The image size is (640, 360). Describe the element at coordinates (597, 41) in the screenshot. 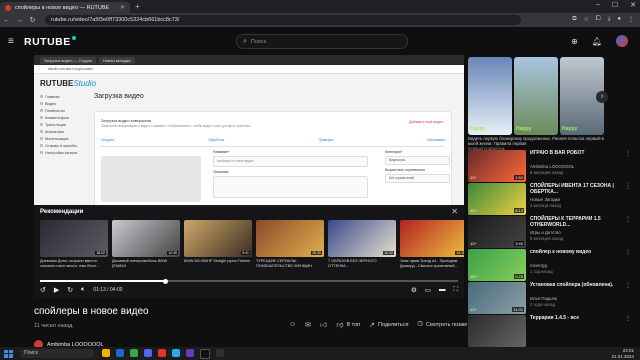

I see `notifications-bell-icon: 🔔︎` at that location.